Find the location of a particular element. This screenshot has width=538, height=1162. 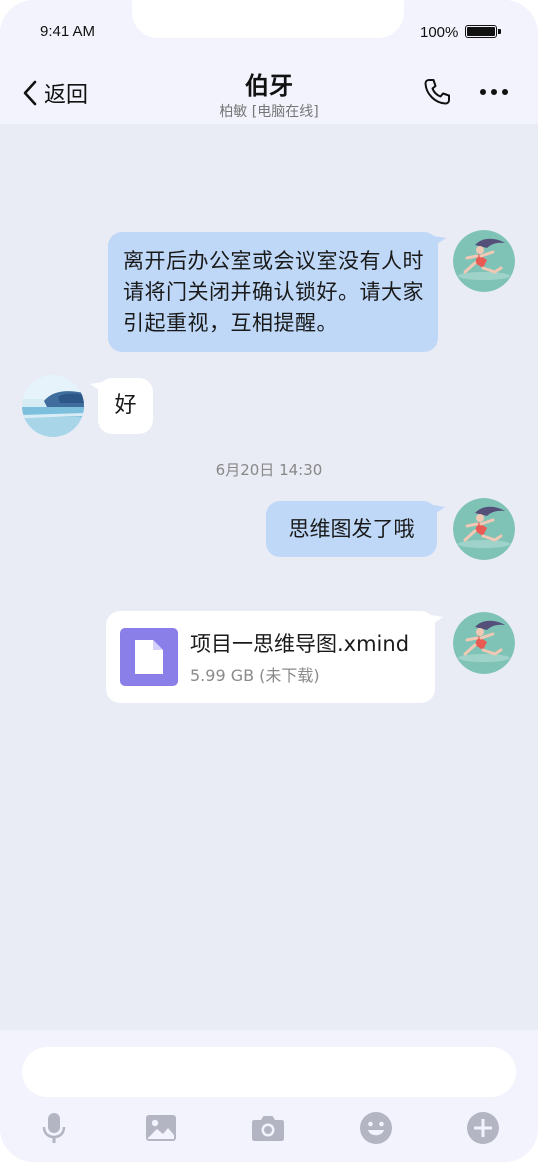

plus-button is located at coordinates (483, 1128).